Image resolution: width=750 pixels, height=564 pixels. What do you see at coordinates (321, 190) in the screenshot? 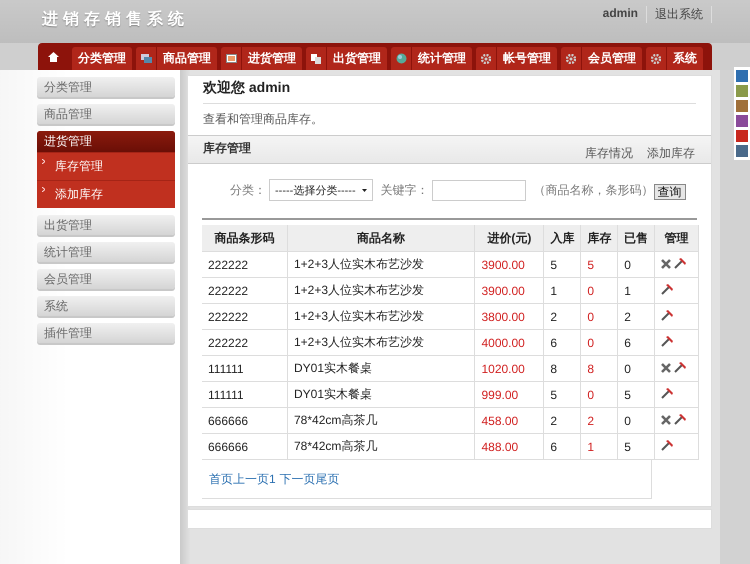
I see `category-dropdown: -----选择分类-----` at bounding box center [321, 190].